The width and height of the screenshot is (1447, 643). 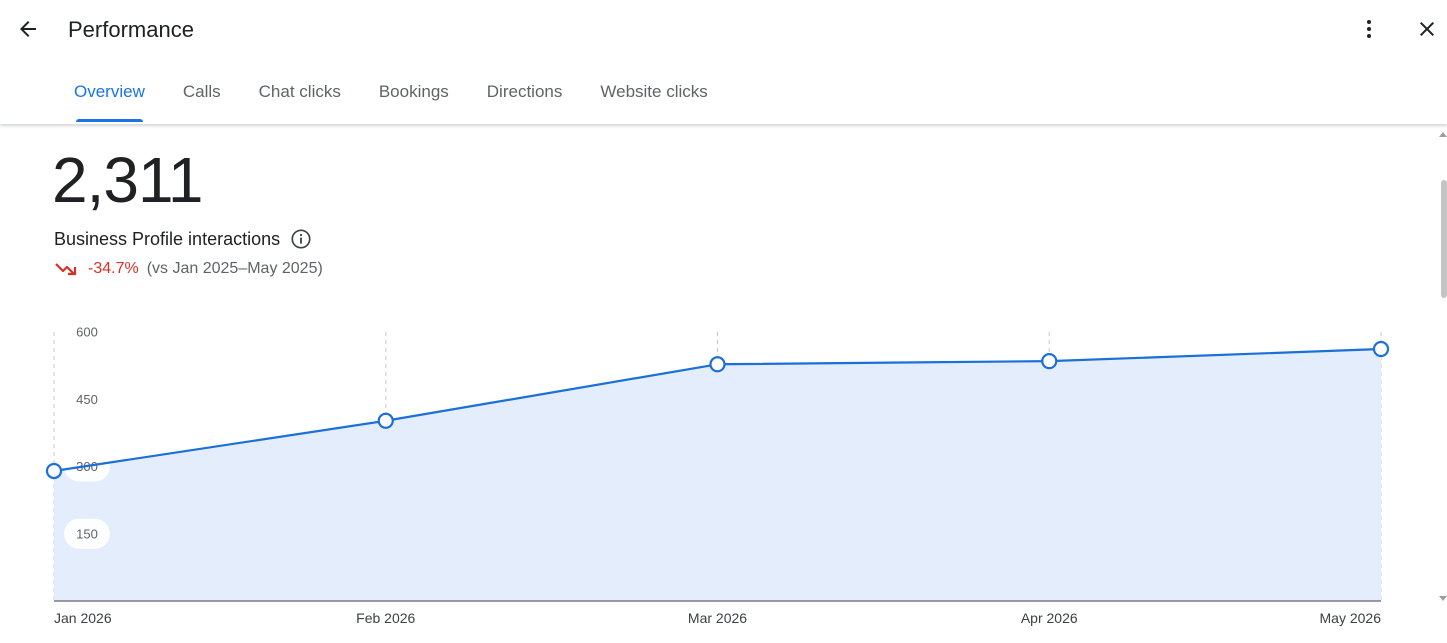 I want to click on tab-bookings: Bookings, so click(x=414, y=97).